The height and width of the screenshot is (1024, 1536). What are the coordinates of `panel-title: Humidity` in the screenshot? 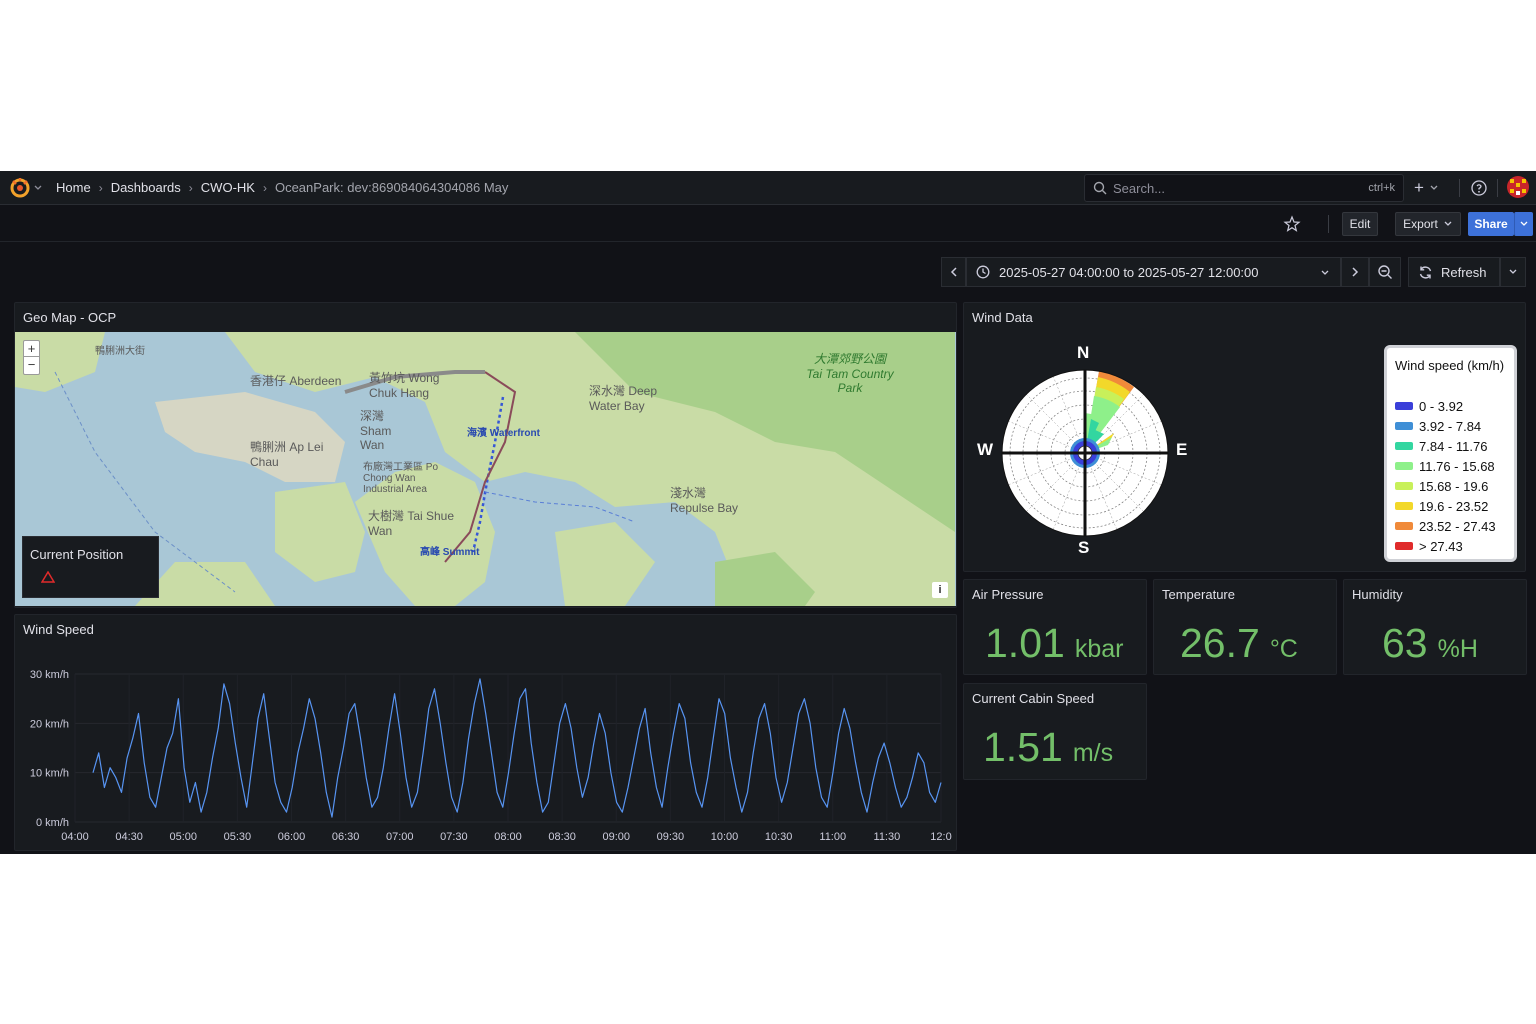 It's located at (1377, 594).